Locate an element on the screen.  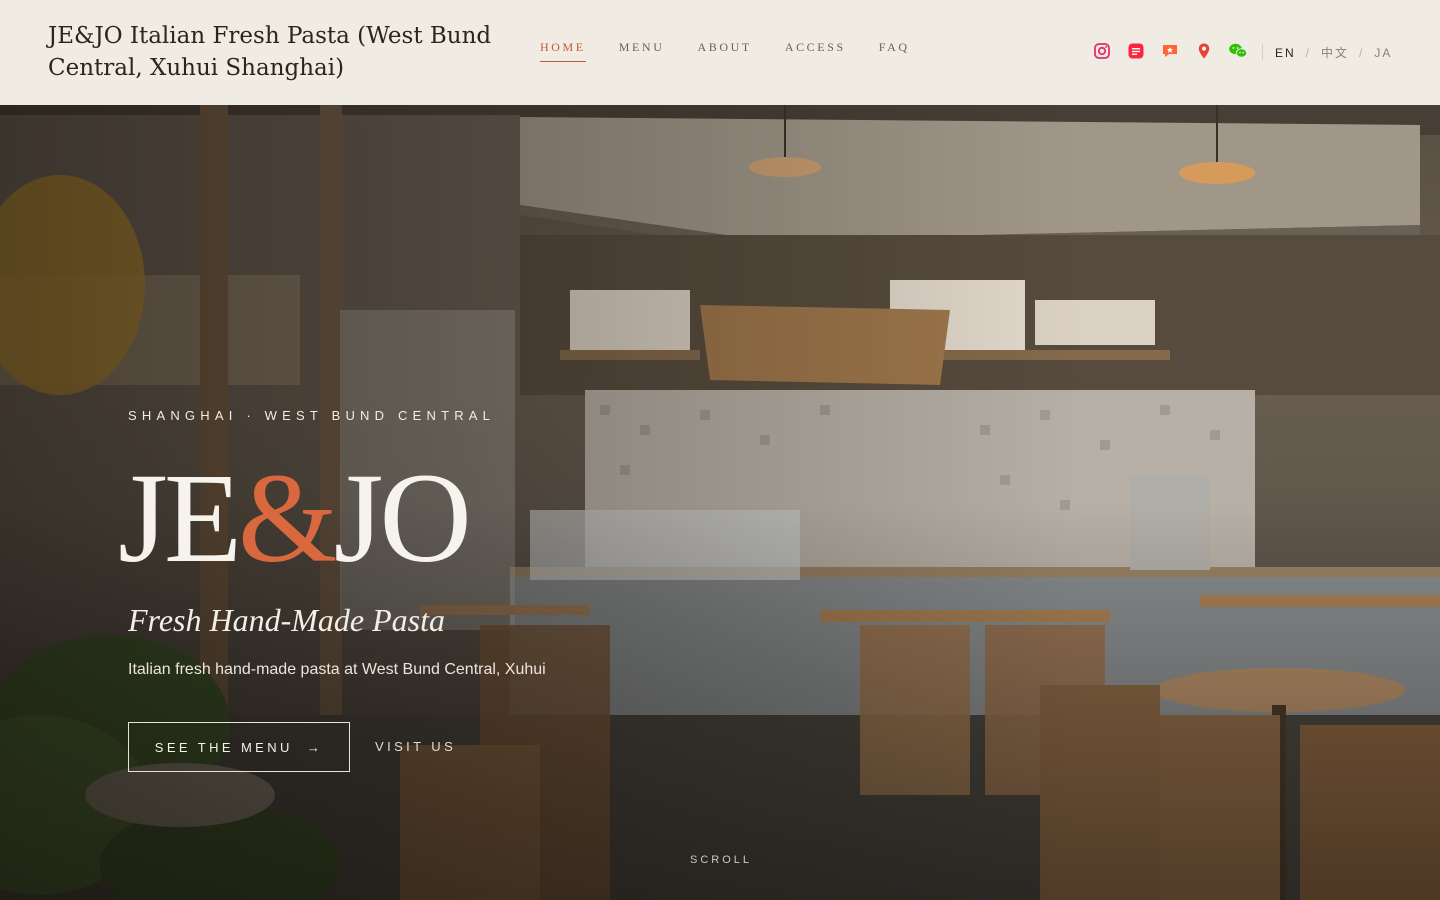
lang-ja: JA is located at coordinates (1383, 53).